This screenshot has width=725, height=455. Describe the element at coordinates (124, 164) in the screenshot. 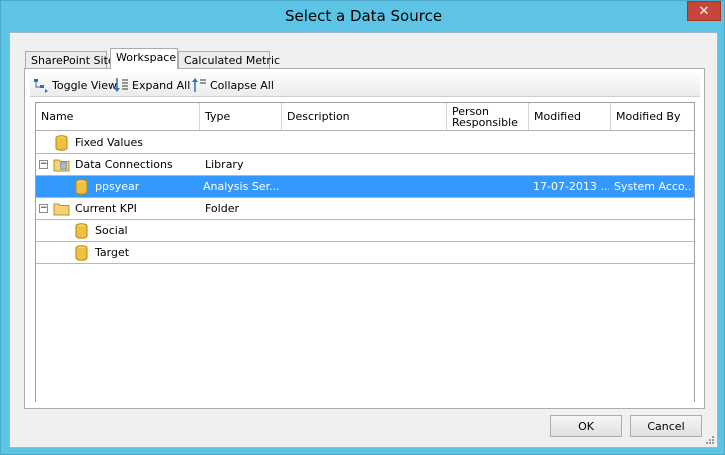

I see `row-name: Data Connections` at that location.